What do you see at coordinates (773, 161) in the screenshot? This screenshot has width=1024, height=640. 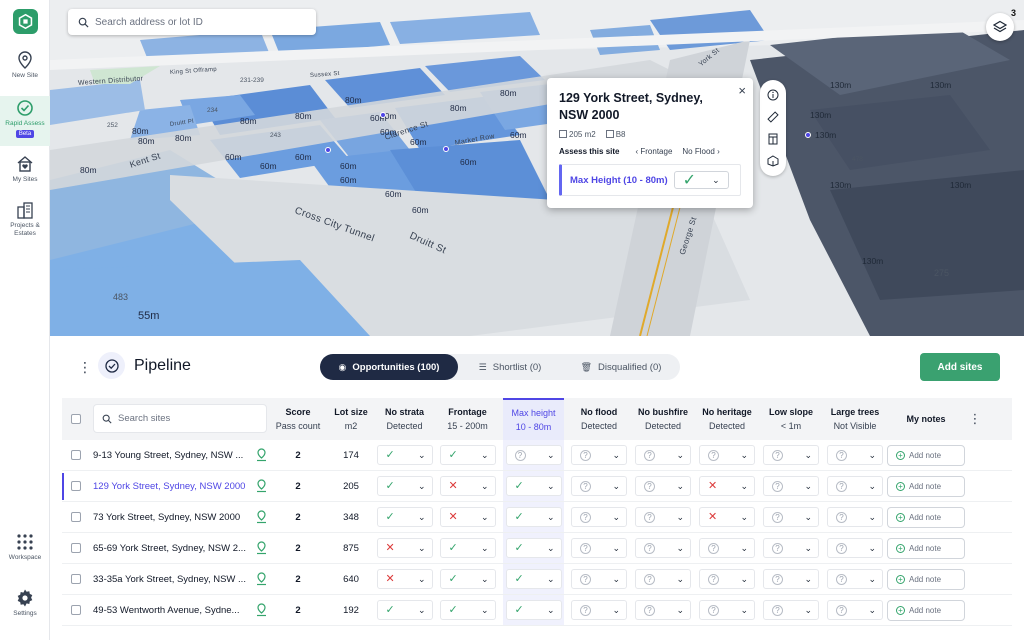 I see `3d-view-icon` at bounding box center [773, 161].